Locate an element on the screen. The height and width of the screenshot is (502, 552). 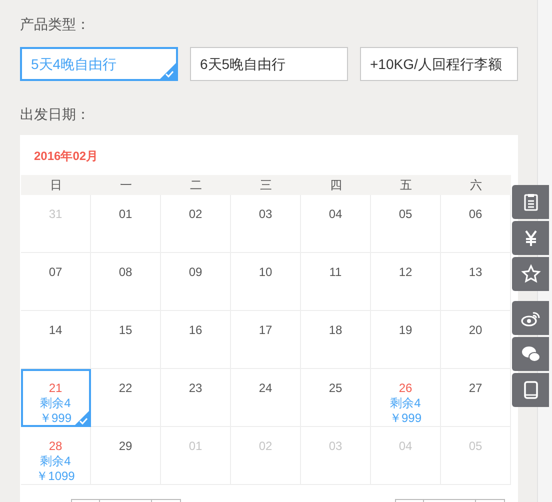
weekday-header: 二 is located at coordinates (196, 185).